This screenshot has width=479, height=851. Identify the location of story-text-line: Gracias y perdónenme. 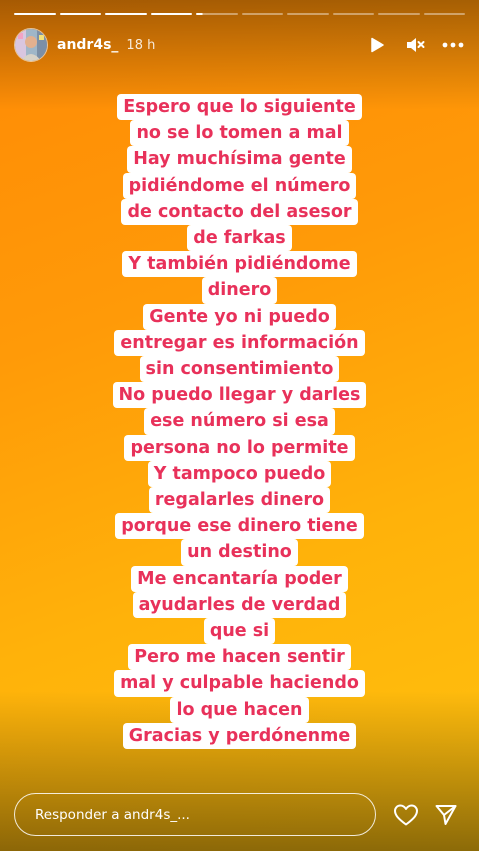
(239, 736).